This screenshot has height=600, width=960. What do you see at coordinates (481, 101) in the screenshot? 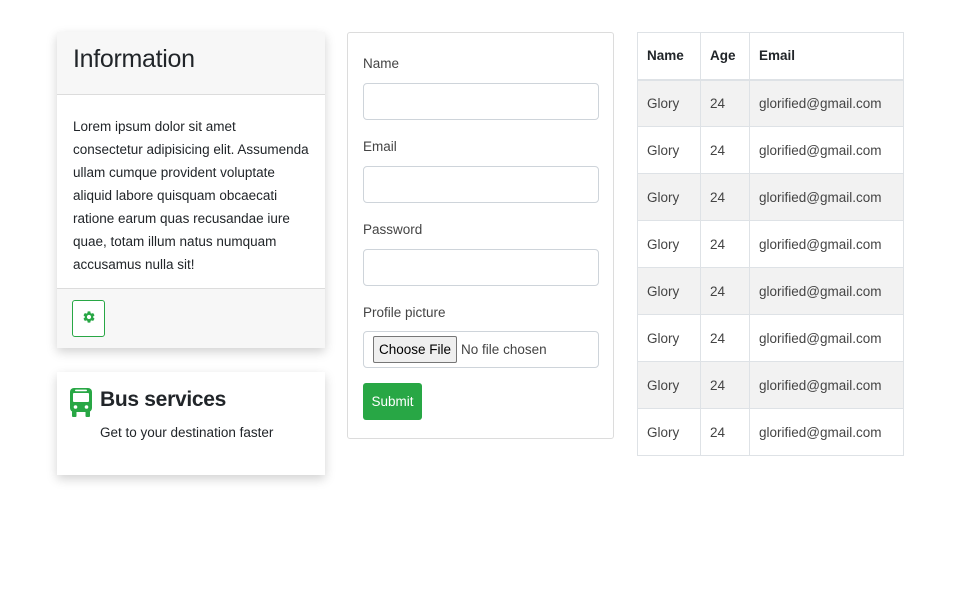
I see `name-input` at bounding box center [481, 101].